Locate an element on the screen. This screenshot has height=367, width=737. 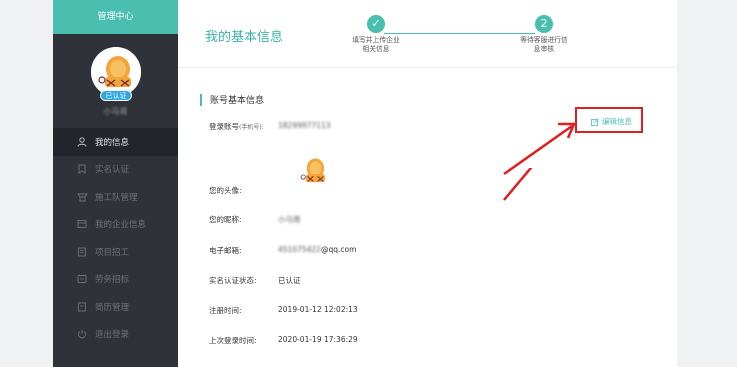
nickname-label: 您的昵称: is located at coordinates (225, 219).